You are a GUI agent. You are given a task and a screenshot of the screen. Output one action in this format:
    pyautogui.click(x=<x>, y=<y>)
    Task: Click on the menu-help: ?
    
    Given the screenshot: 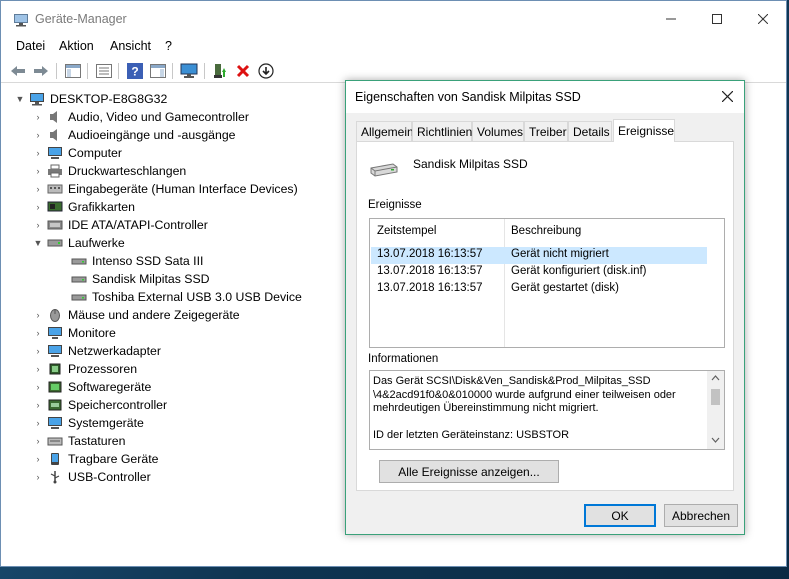 What is the action you would take?
    pyautogui.click(x=168, y=46)
    